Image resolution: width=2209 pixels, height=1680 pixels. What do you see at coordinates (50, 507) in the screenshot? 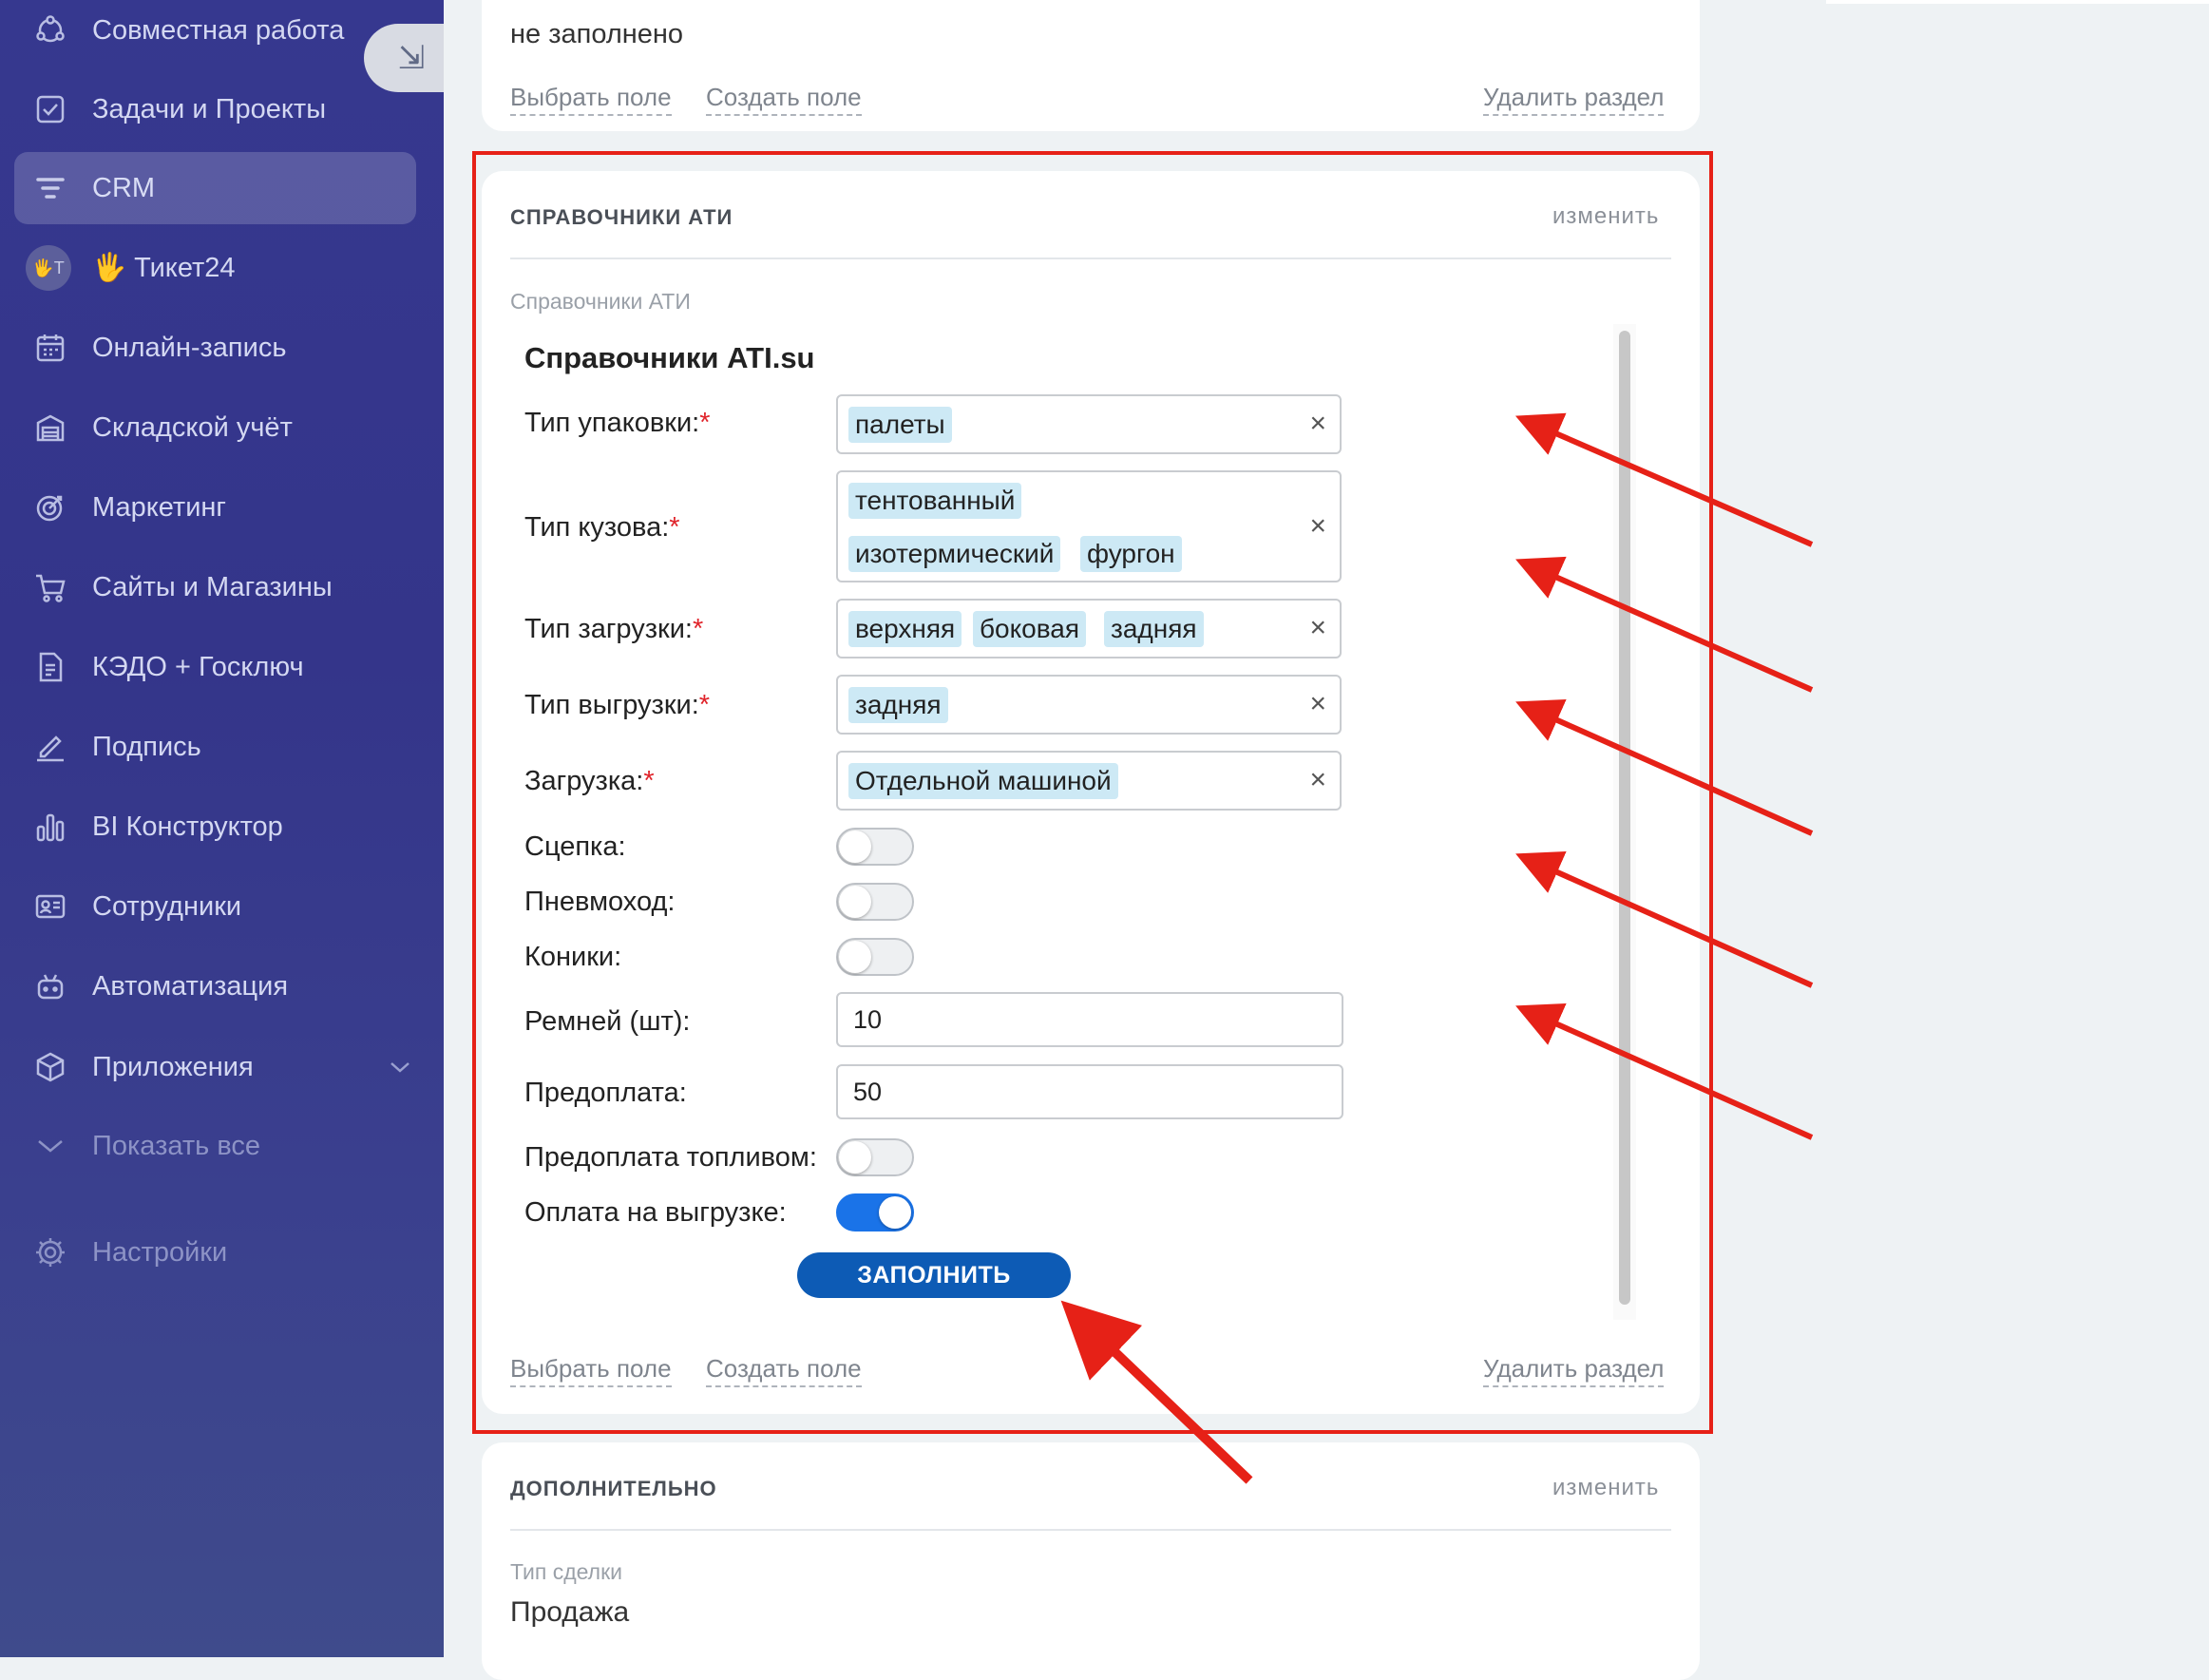
I see `target-icon` at bounding box center [50, 507].